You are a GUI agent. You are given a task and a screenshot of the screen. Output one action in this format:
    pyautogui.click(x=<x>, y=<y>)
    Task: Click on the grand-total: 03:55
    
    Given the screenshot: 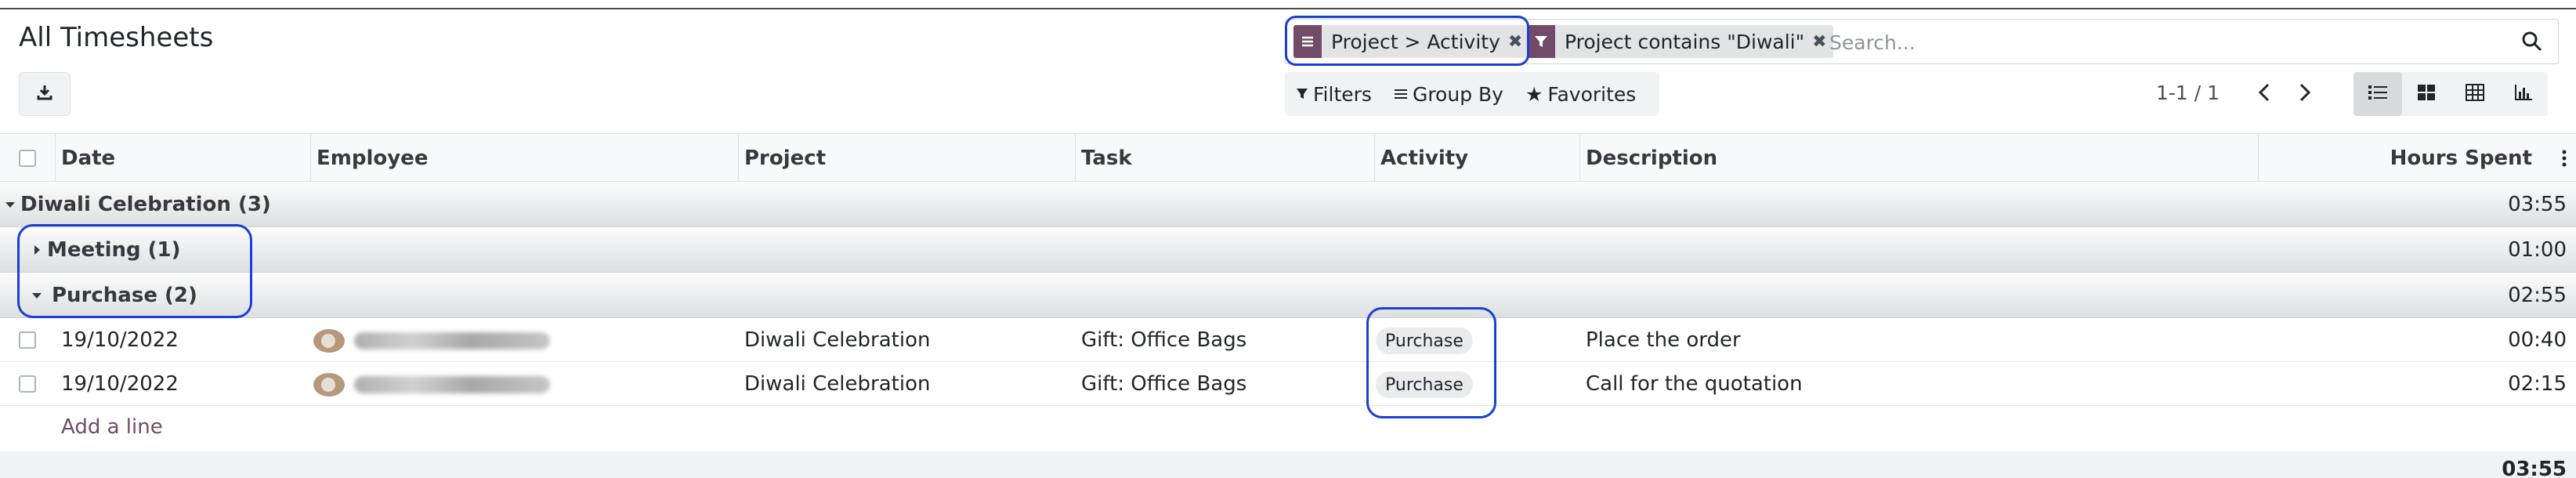 What is the action you would take?
    pyautogui.click(x=2535, y=468)
    